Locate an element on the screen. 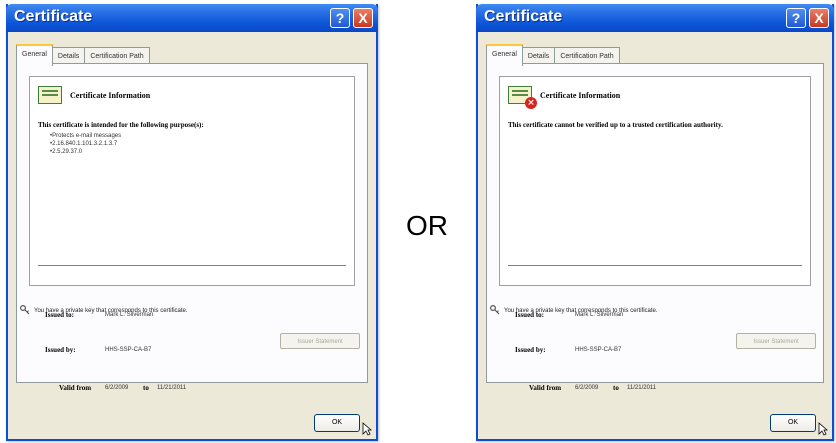  or-label: OR is located at coordinates (427, 225).